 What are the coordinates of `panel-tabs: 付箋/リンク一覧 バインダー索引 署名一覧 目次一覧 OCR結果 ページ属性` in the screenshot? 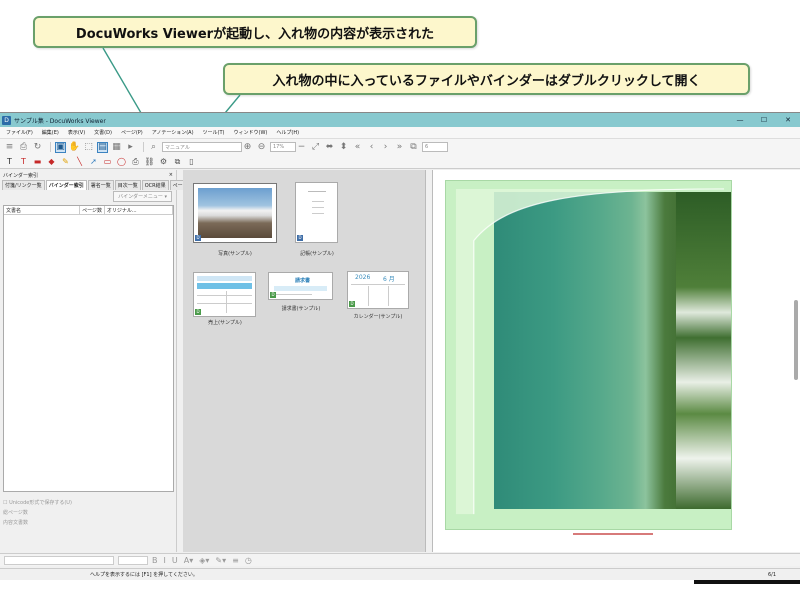 It's located at (100, 185).